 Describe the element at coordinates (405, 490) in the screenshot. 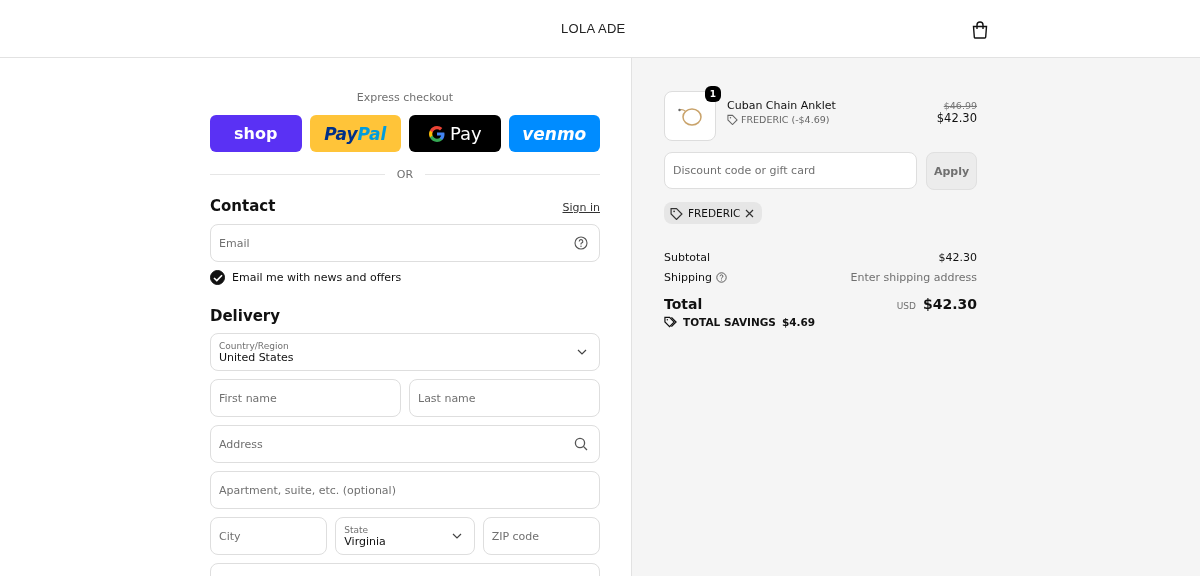

I see `input-field: Apartment, suite, etc. (optional)` at that location.